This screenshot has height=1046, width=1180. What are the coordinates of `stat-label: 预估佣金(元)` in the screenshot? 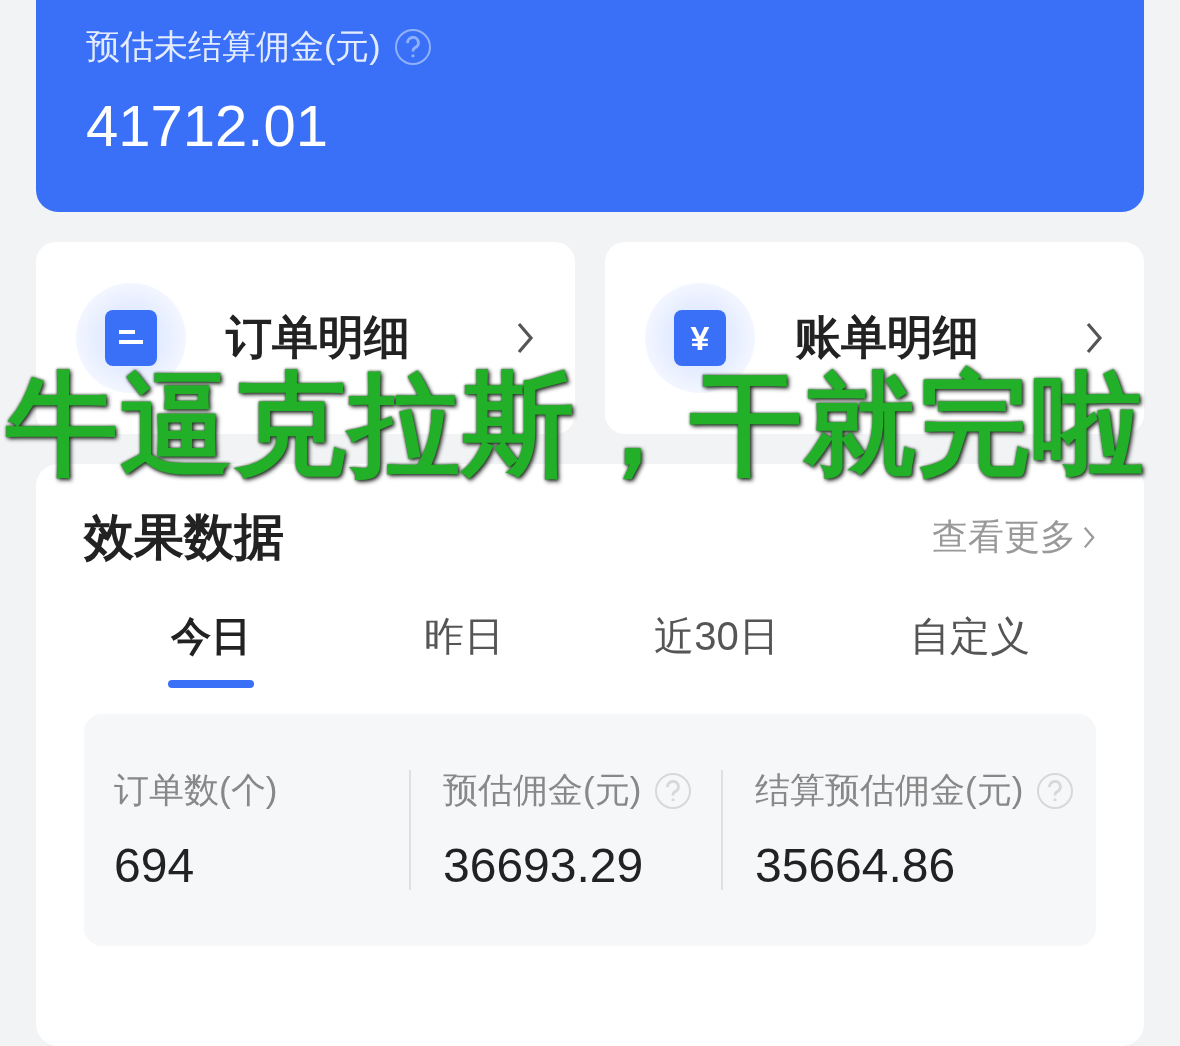 It's located at (542, 790).